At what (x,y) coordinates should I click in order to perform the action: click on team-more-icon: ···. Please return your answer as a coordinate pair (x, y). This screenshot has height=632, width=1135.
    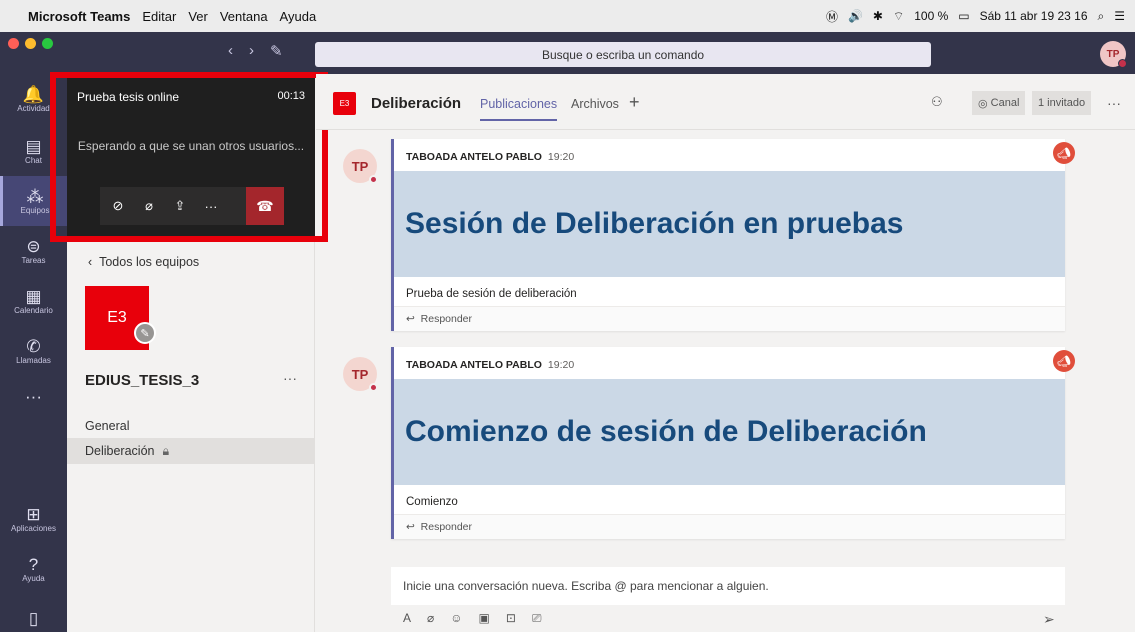
    Looking at the image, I should click on (290, 378).